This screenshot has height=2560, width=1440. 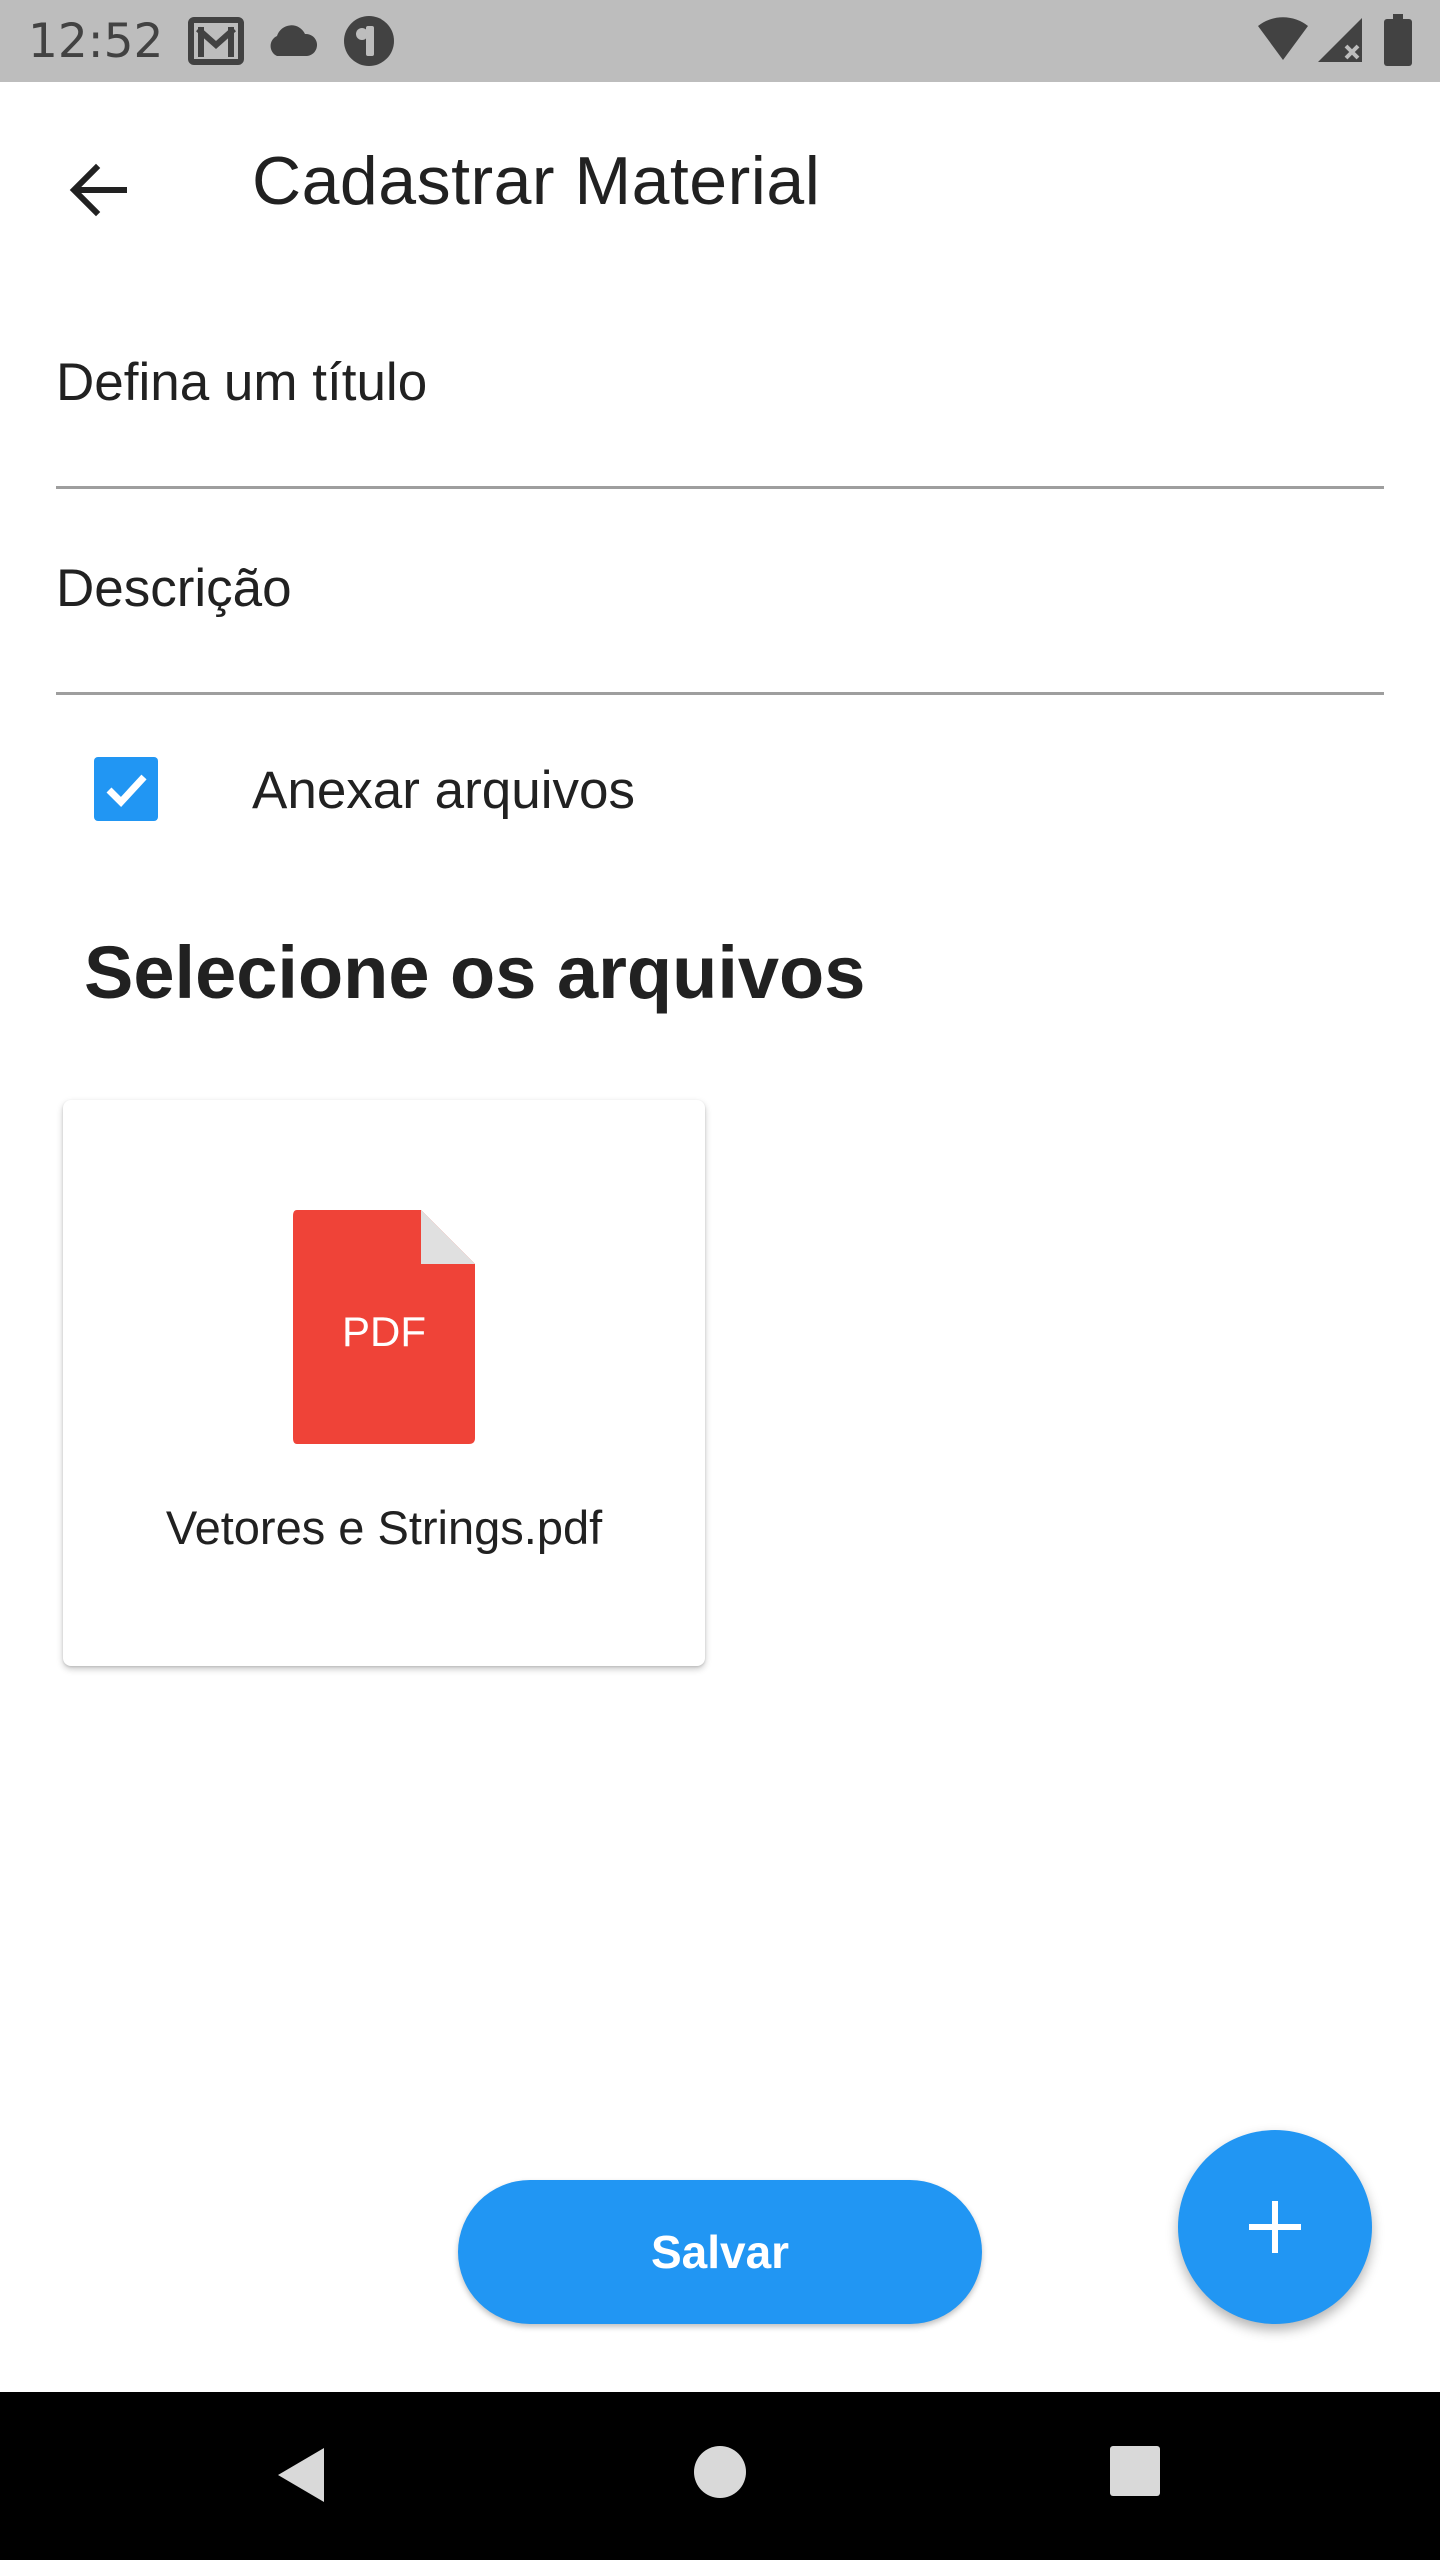 I want to click on description-field-label: Descrição, so click(x=174, y=588).